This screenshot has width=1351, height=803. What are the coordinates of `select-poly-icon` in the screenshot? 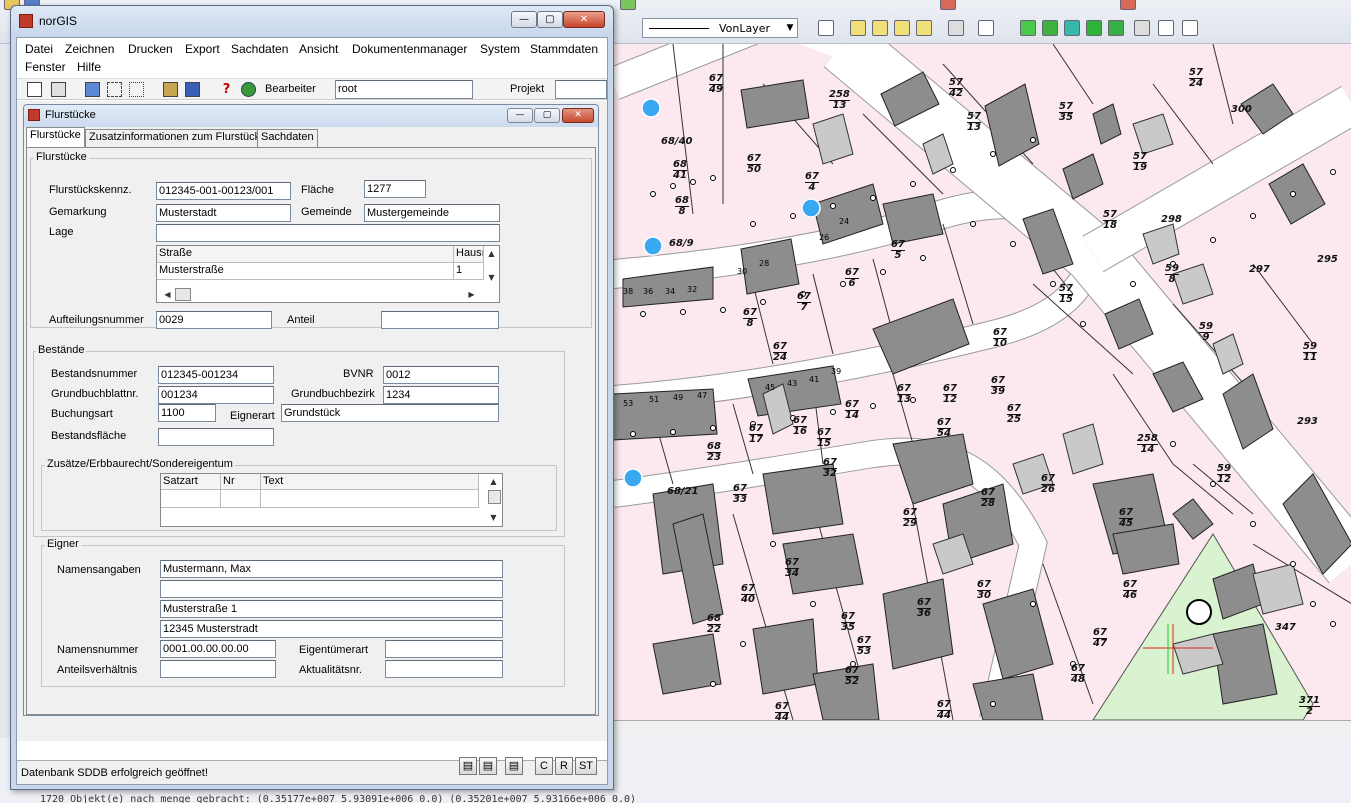 It's located at (136, 89).